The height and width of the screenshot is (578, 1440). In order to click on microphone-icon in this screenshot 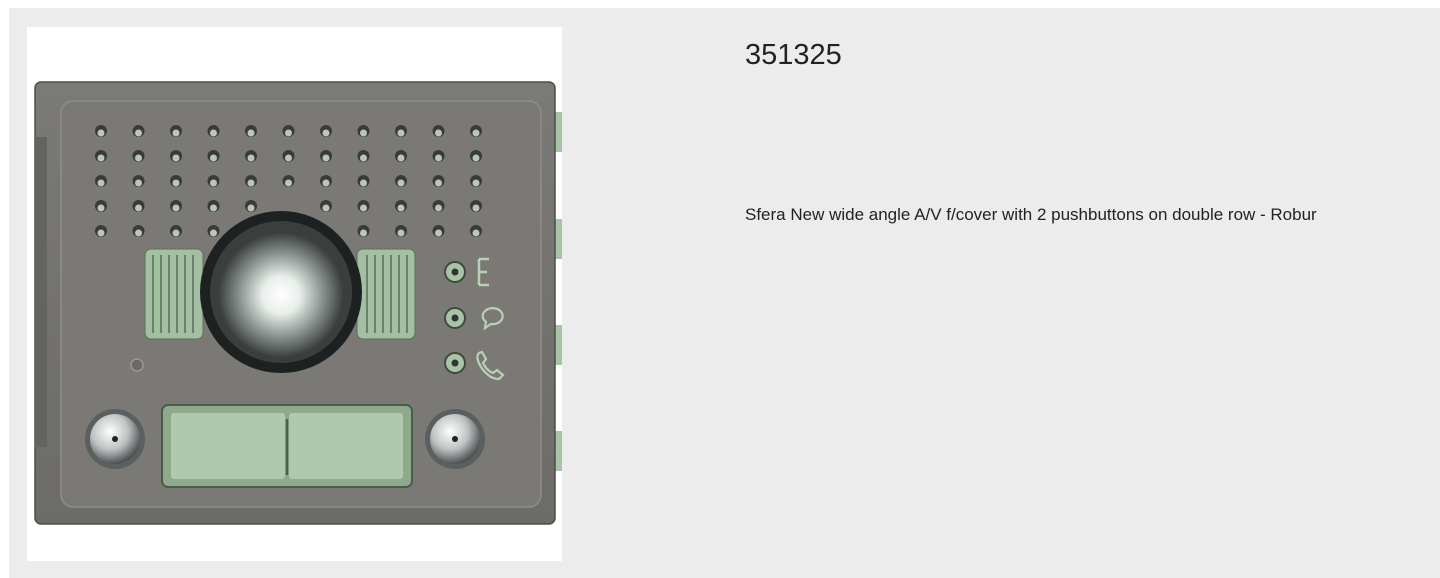, I will do `click(137, 365)`.